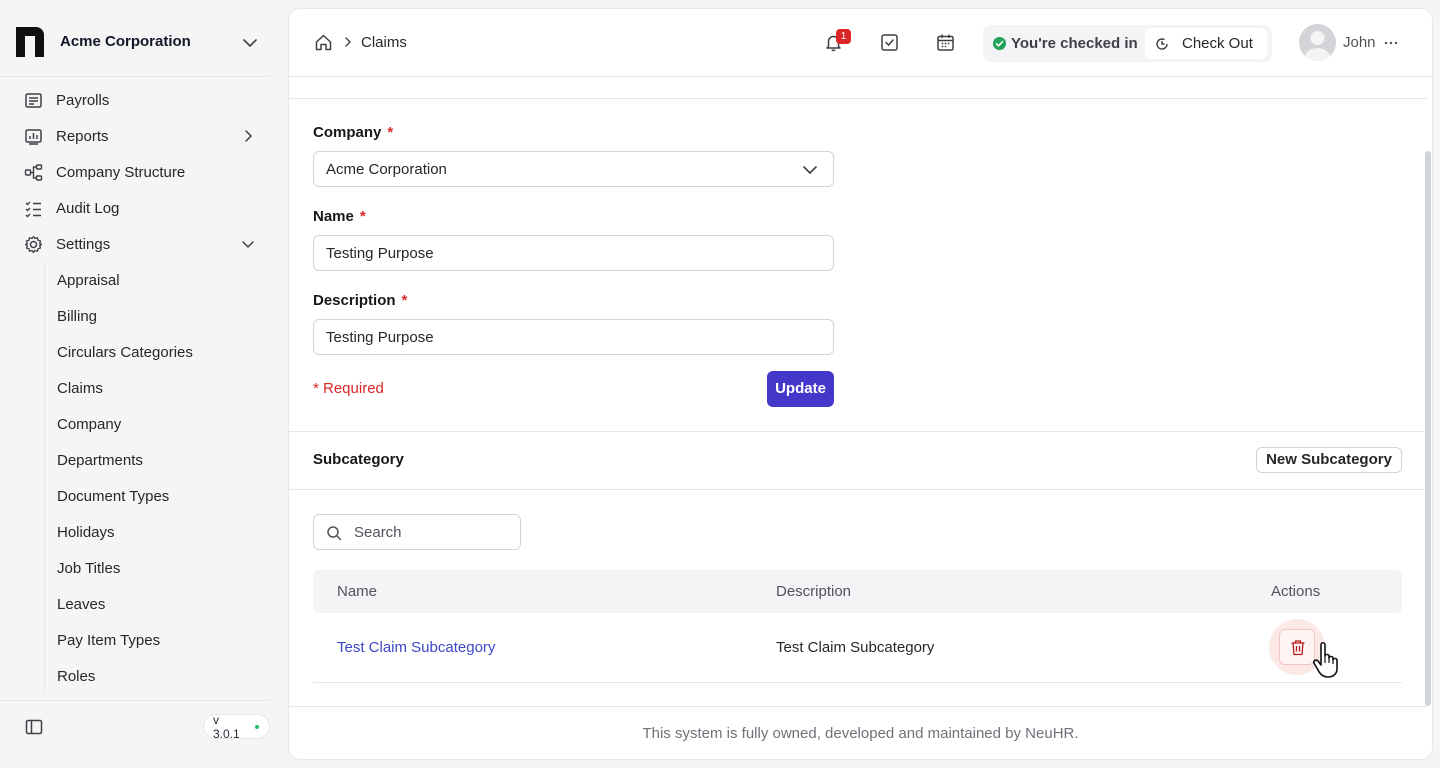  Describe the element at coordinates (323, 42) in the screenshot. I see `home-icon` at that location.